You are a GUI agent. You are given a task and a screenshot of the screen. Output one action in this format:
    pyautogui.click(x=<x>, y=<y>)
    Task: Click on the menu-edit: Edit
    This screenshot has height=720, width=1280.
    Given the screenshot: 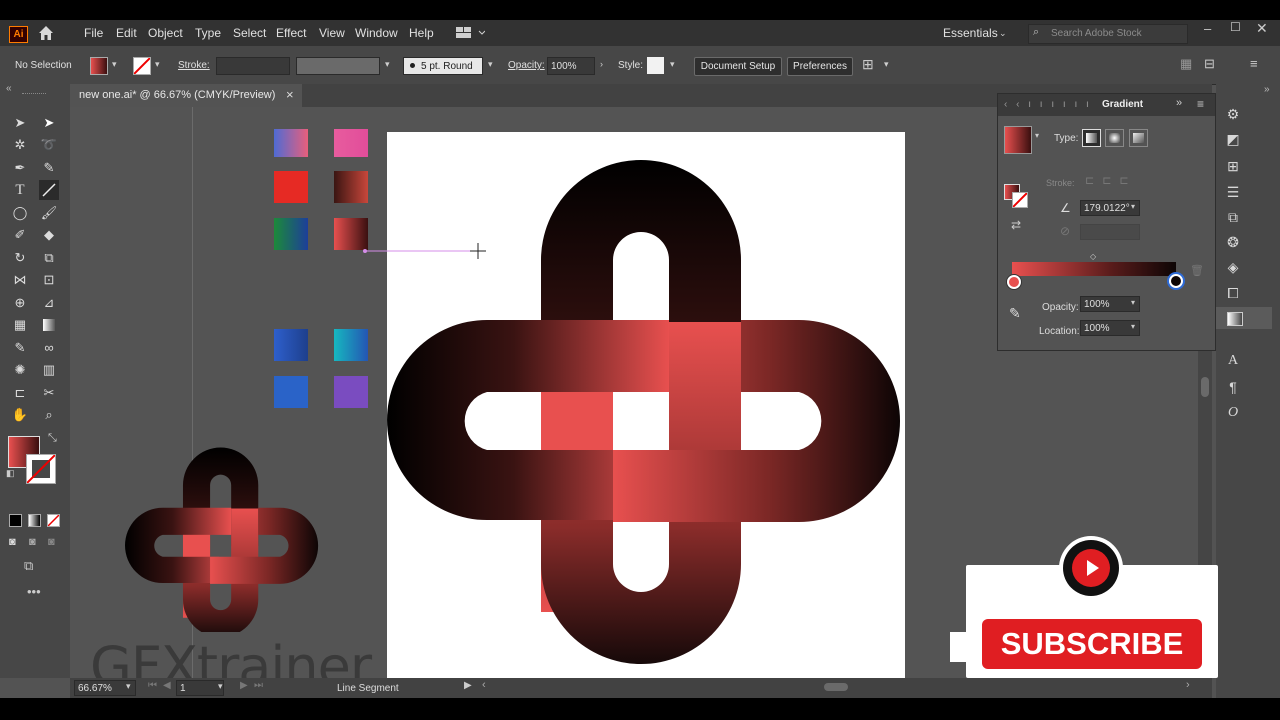 What is the action you would take?
    pyautogui.click(x=126, y=33)
    